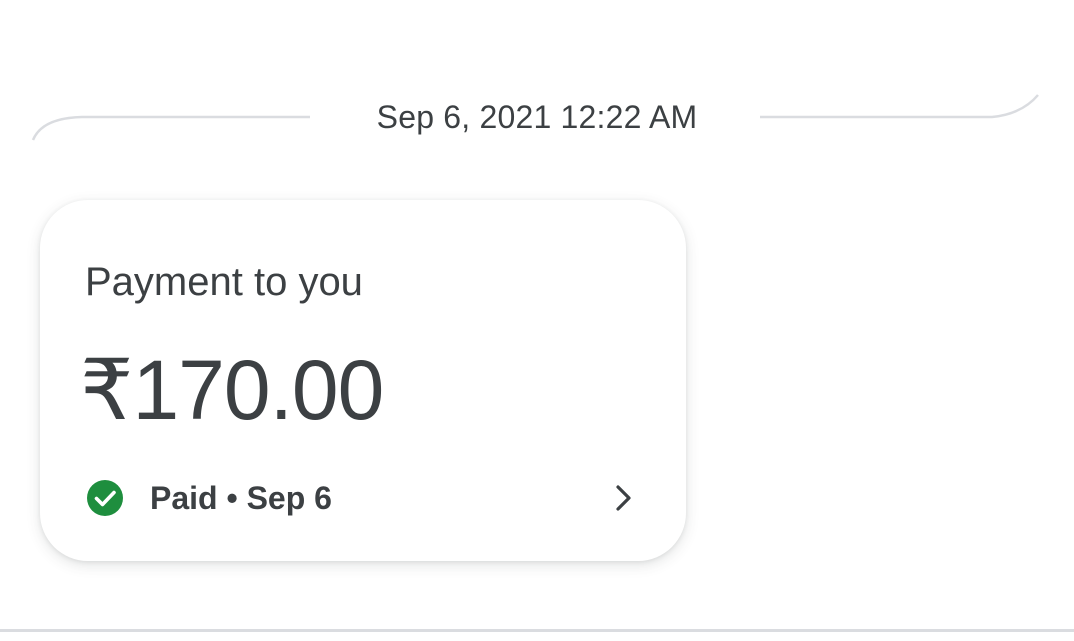  I want to click on payment-status-row: Paid • Sep 6, so click(365, 498).